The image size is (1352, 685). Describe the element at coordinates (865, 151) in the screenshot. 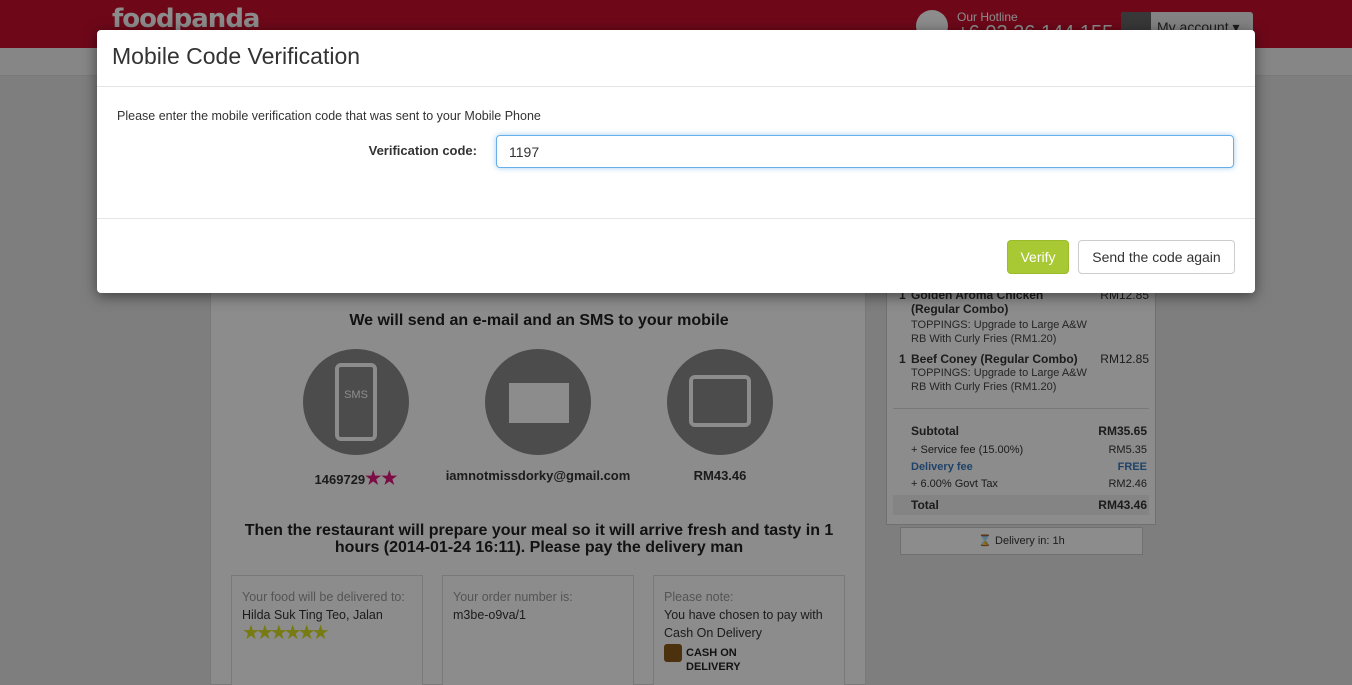

I see `verification-code-input` at that location.